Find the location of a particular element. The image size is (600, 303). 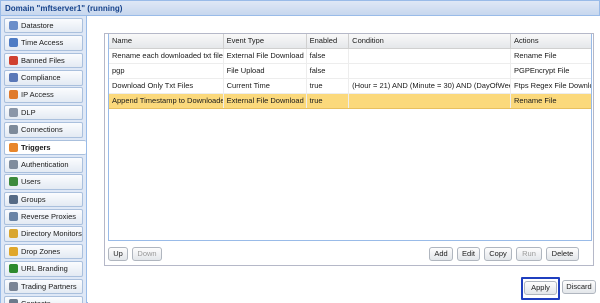

table-cell: Download Only Txt Files is located at coordinates (166, 86).